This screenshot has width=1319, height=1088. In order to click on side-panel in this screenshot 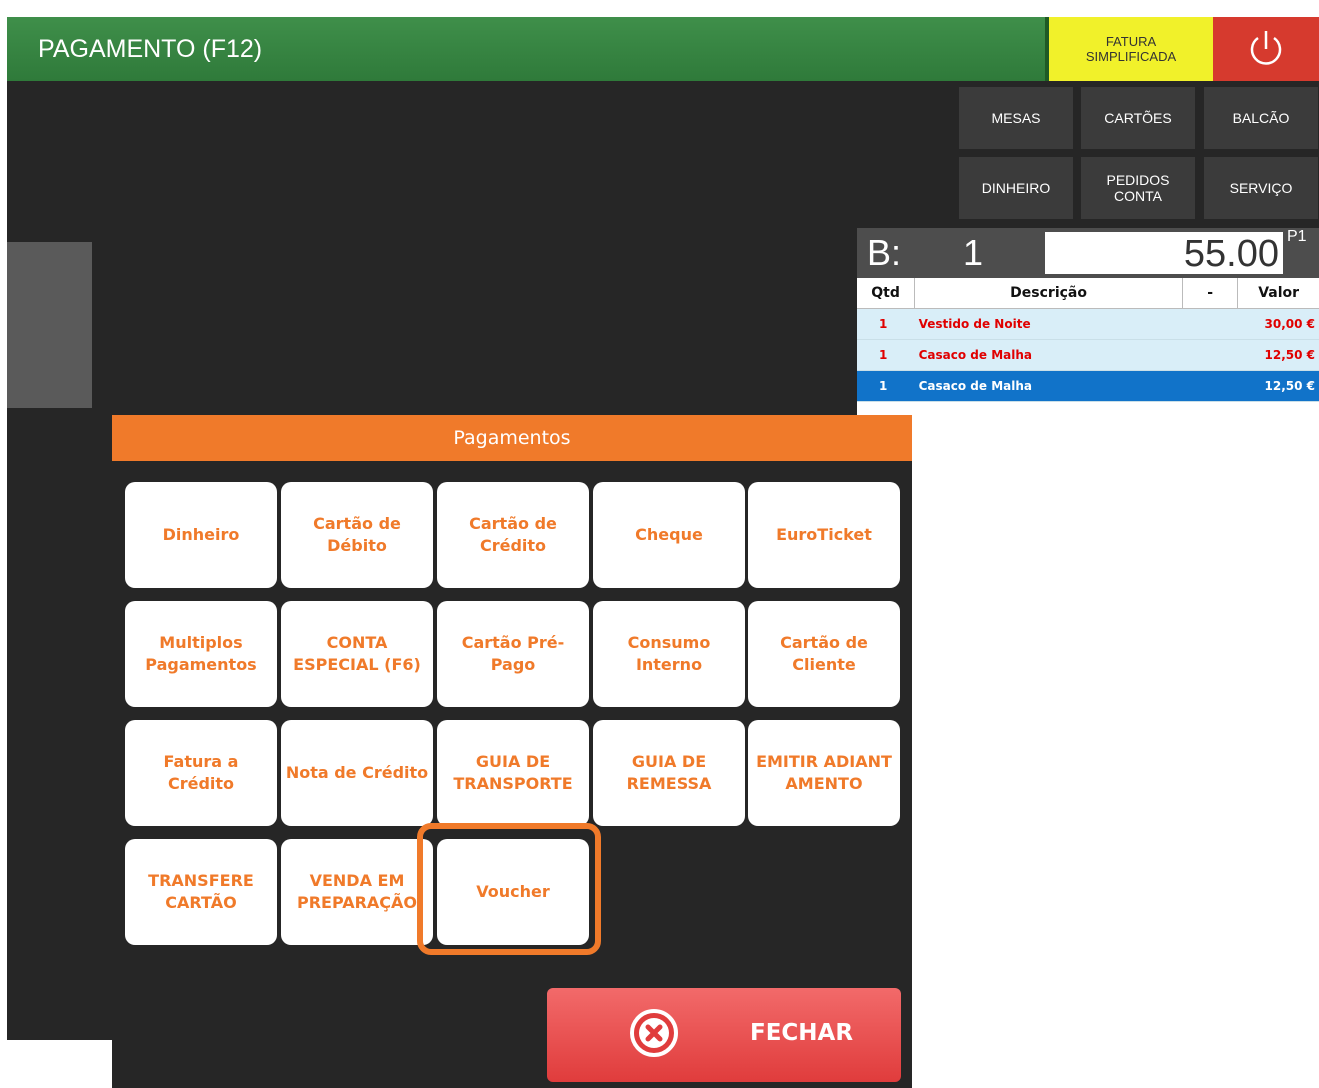, I will do `click(49, 325)`.